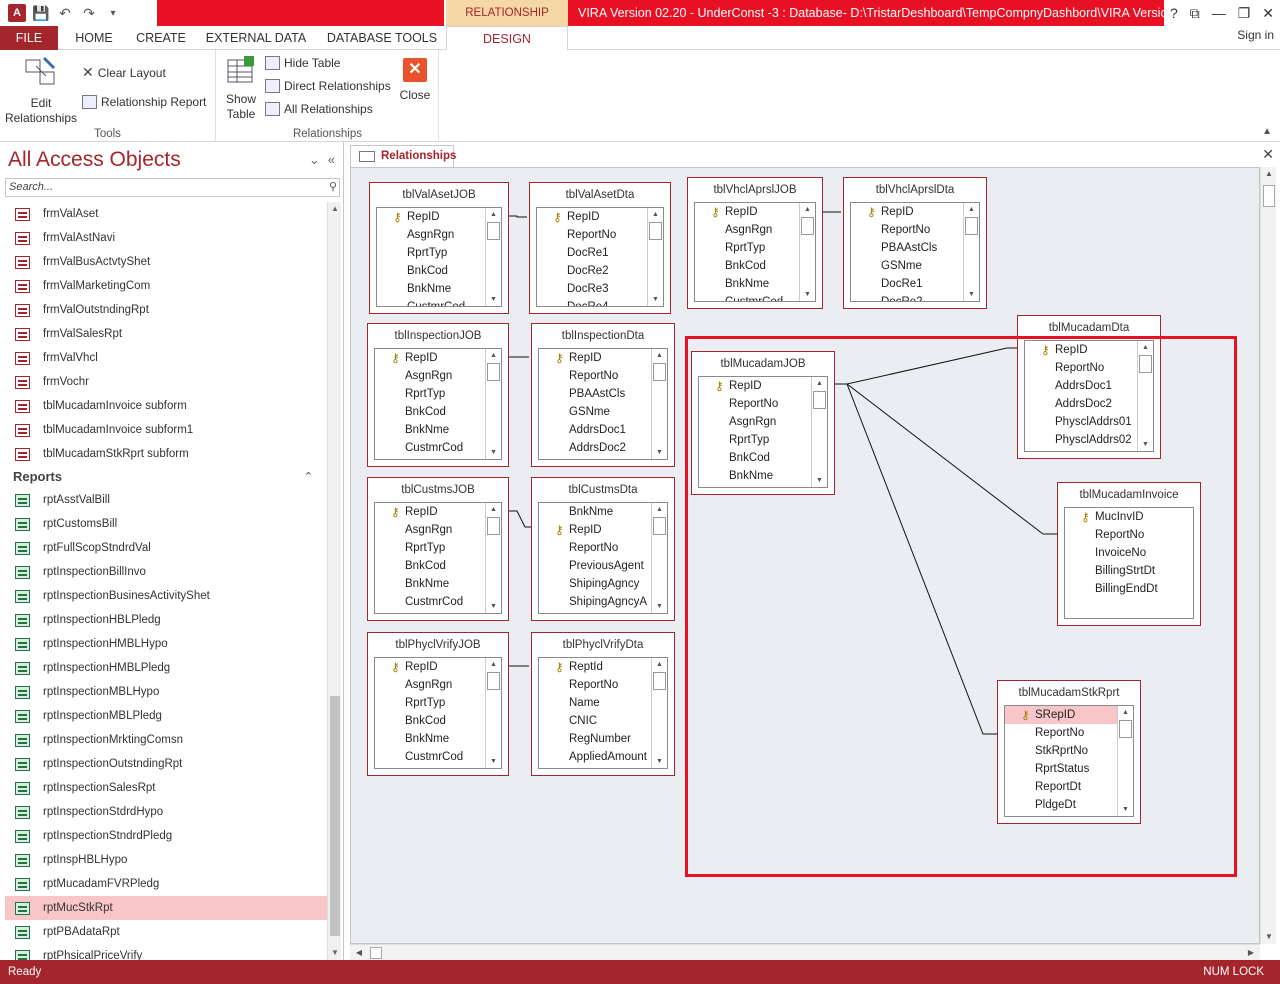 This screenshot has width=1280, height=984. I want to click on field-item: AppliedAmount, so click(603, 757).